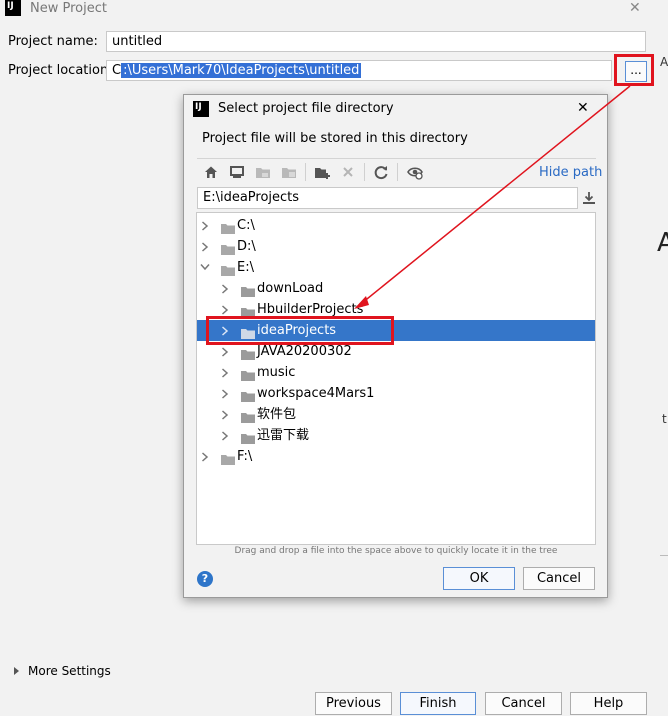 The width and height of the screenshot is (668, 716). Describe the element at coordinates (479, 578) in the screenshot. I see `dialog-ok-button: OK` at that location.